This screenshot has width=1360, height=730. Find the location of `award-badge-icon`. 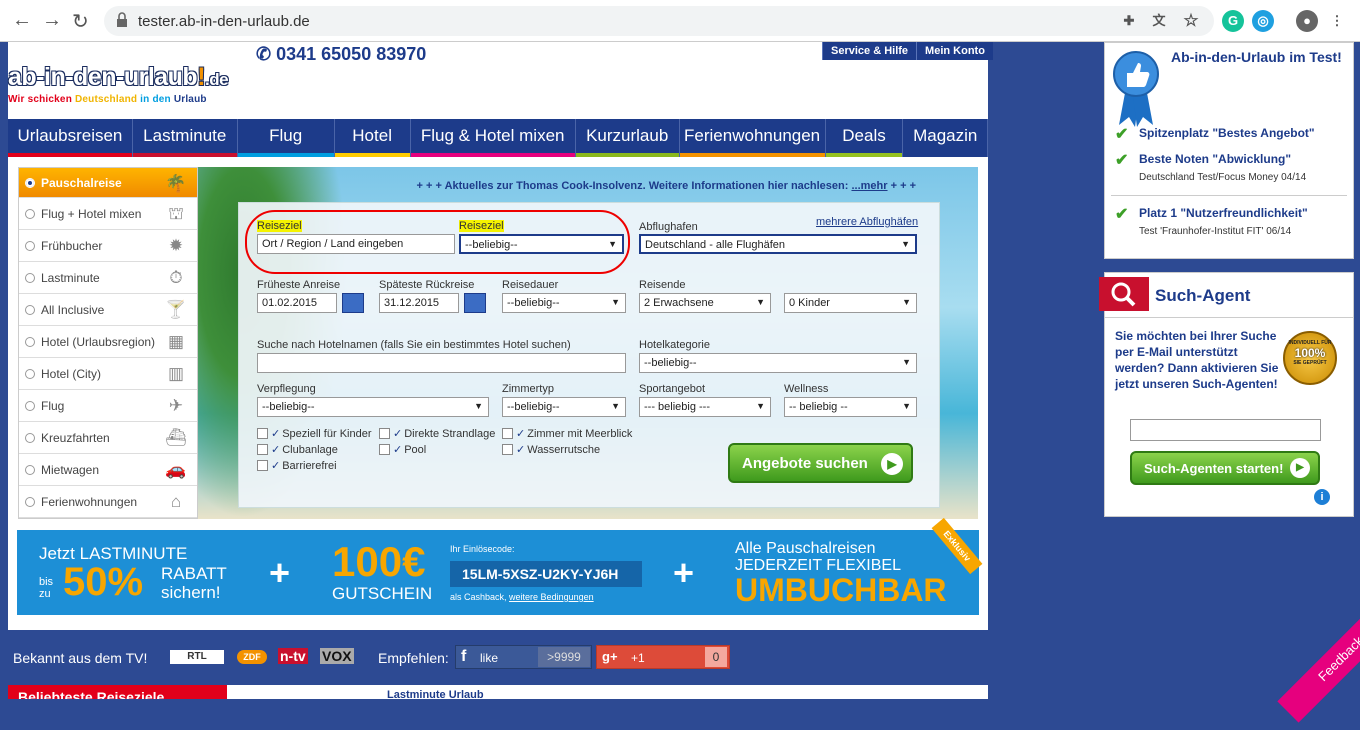

award-badge-icon is located at coordinates (1136, 89).